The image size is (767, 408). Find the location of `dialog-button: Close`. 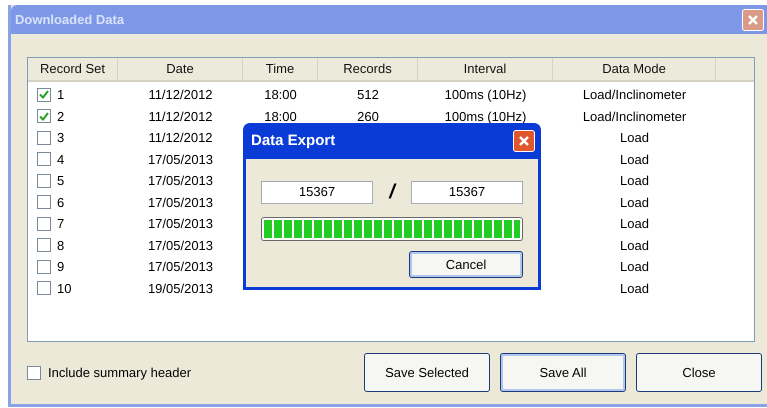

dialog-button: Close is located at coordinates (699, 372).